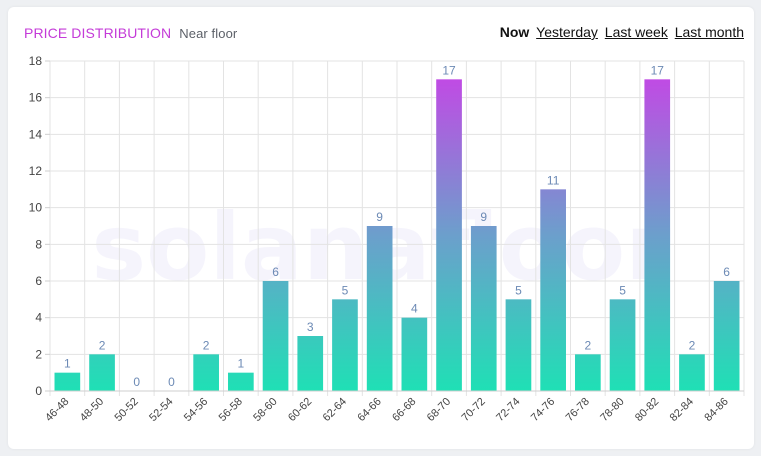 The image size is (761, 456). I want to click on x-tick-label: 82-84, so click(682, 410).